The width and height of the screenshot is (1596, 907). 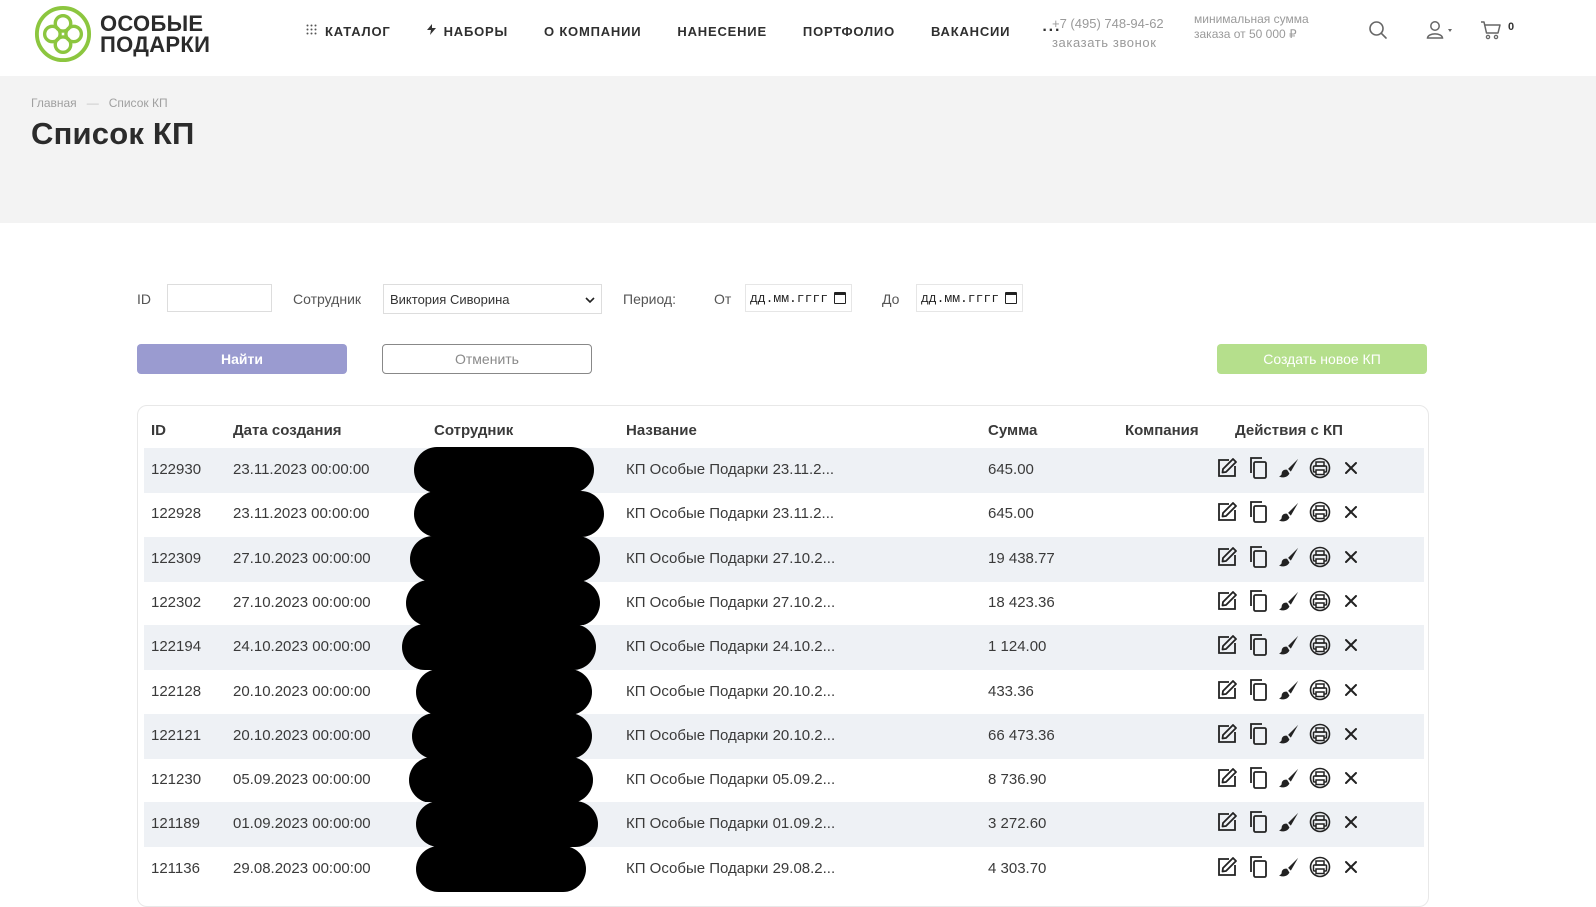 I want to click on create-kp-button: Создать новое КП, so click(x=1322, y=359).